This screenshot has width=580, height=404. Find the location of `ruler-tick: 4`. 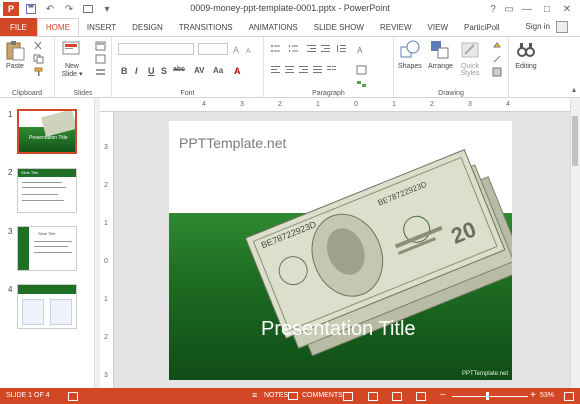

ruler-tick: 4 is located at coordinates (508, 104).